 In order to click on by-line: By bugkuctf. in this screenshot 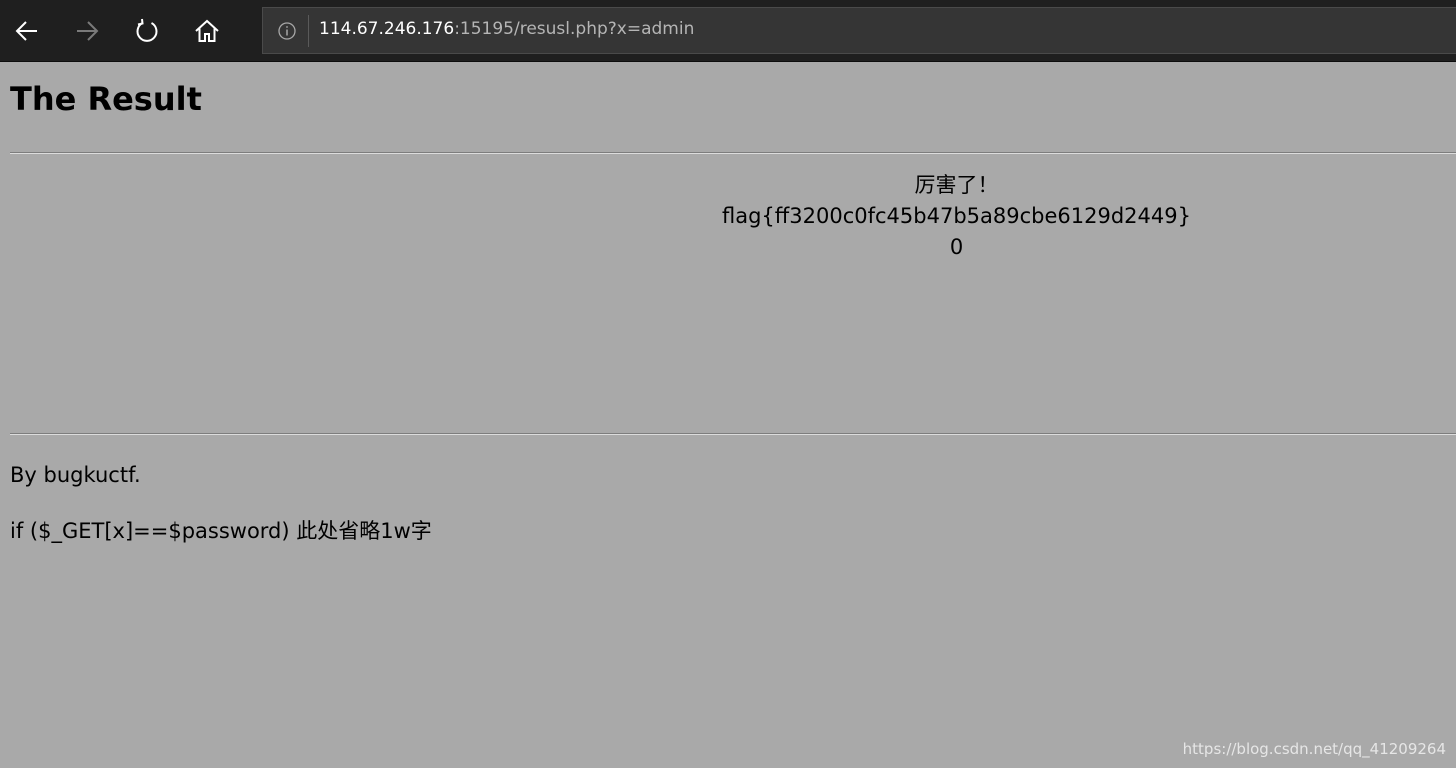, I will do `click(75, 475)`.